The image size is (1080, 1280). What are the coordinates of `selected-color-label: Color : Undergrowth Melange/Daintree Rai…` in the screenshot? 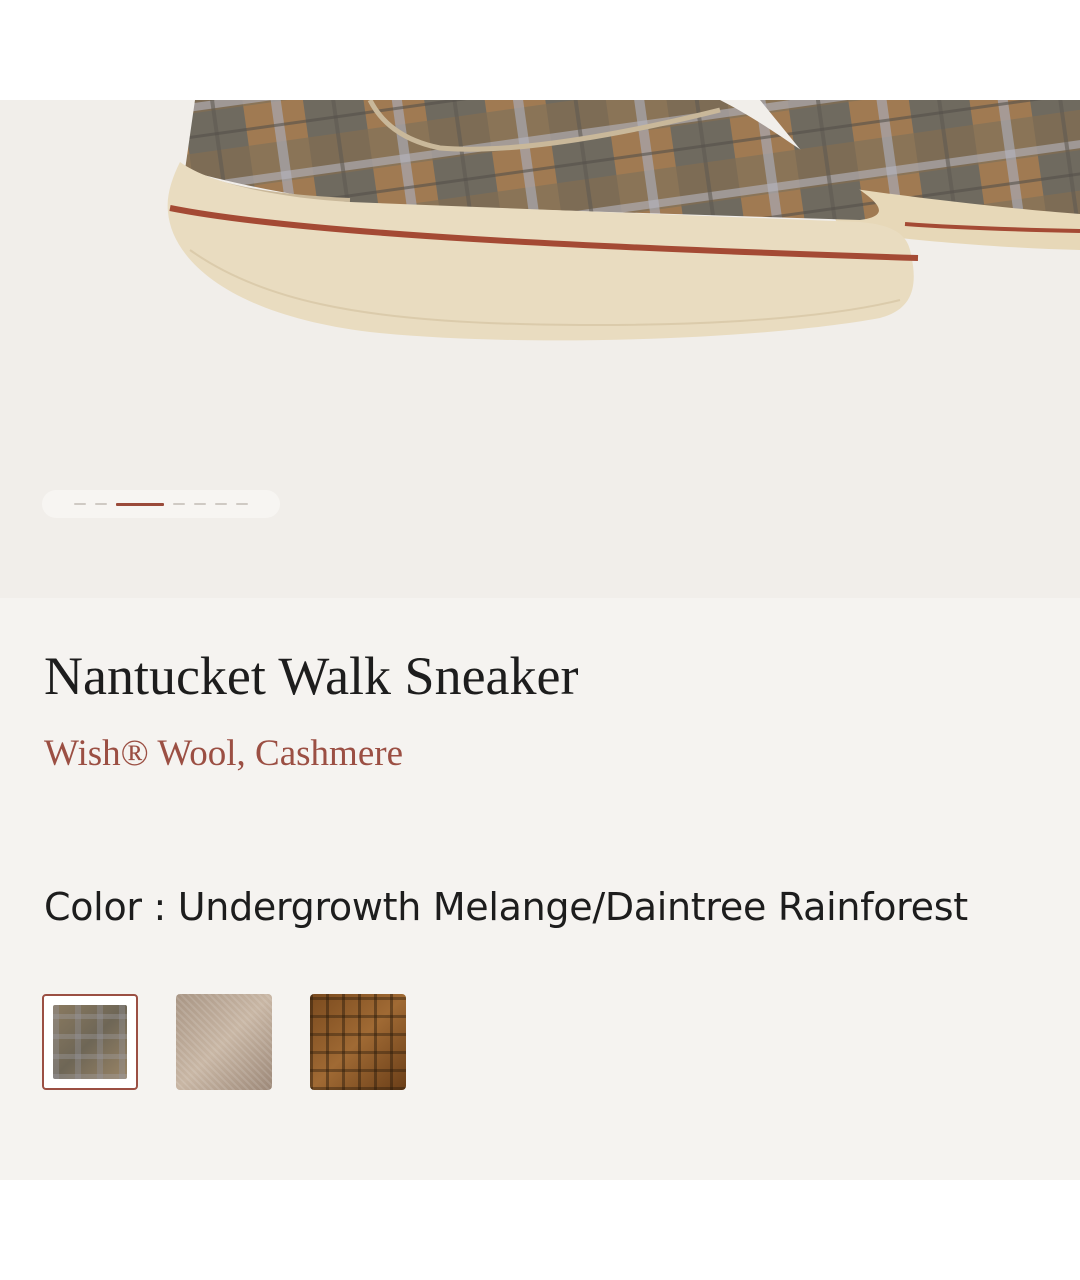 It's located at (506, 907).